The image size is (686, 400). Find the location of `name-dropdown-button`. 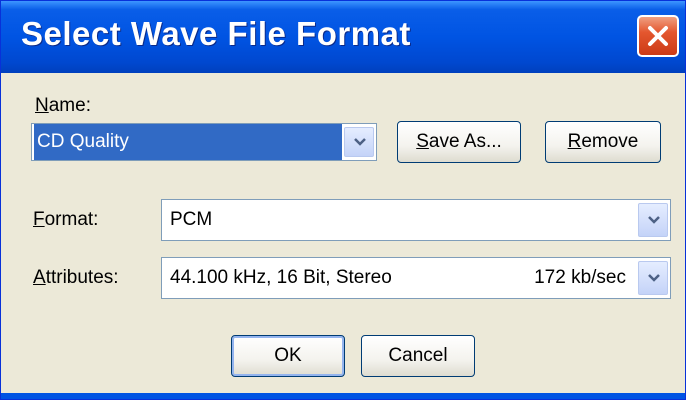

name-dropdown-button is located at coordinates (359, 142).